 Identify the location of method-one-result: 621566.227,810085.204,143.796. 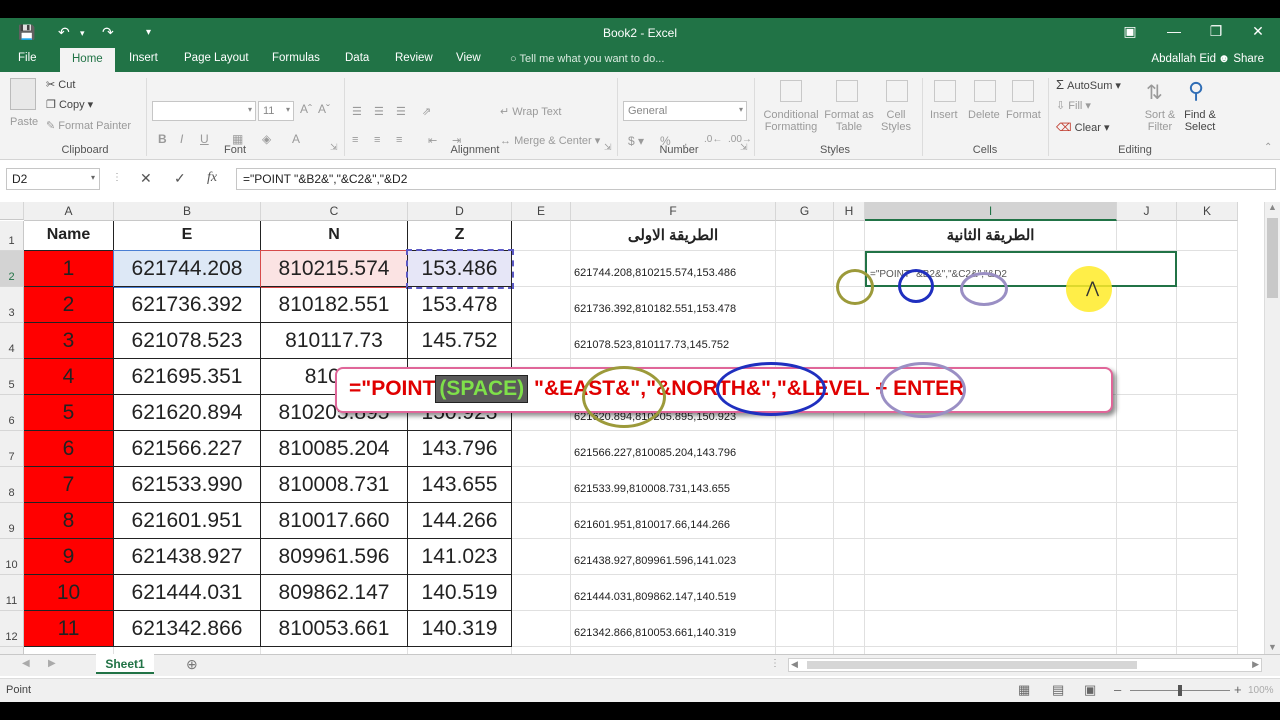
(673, 449).